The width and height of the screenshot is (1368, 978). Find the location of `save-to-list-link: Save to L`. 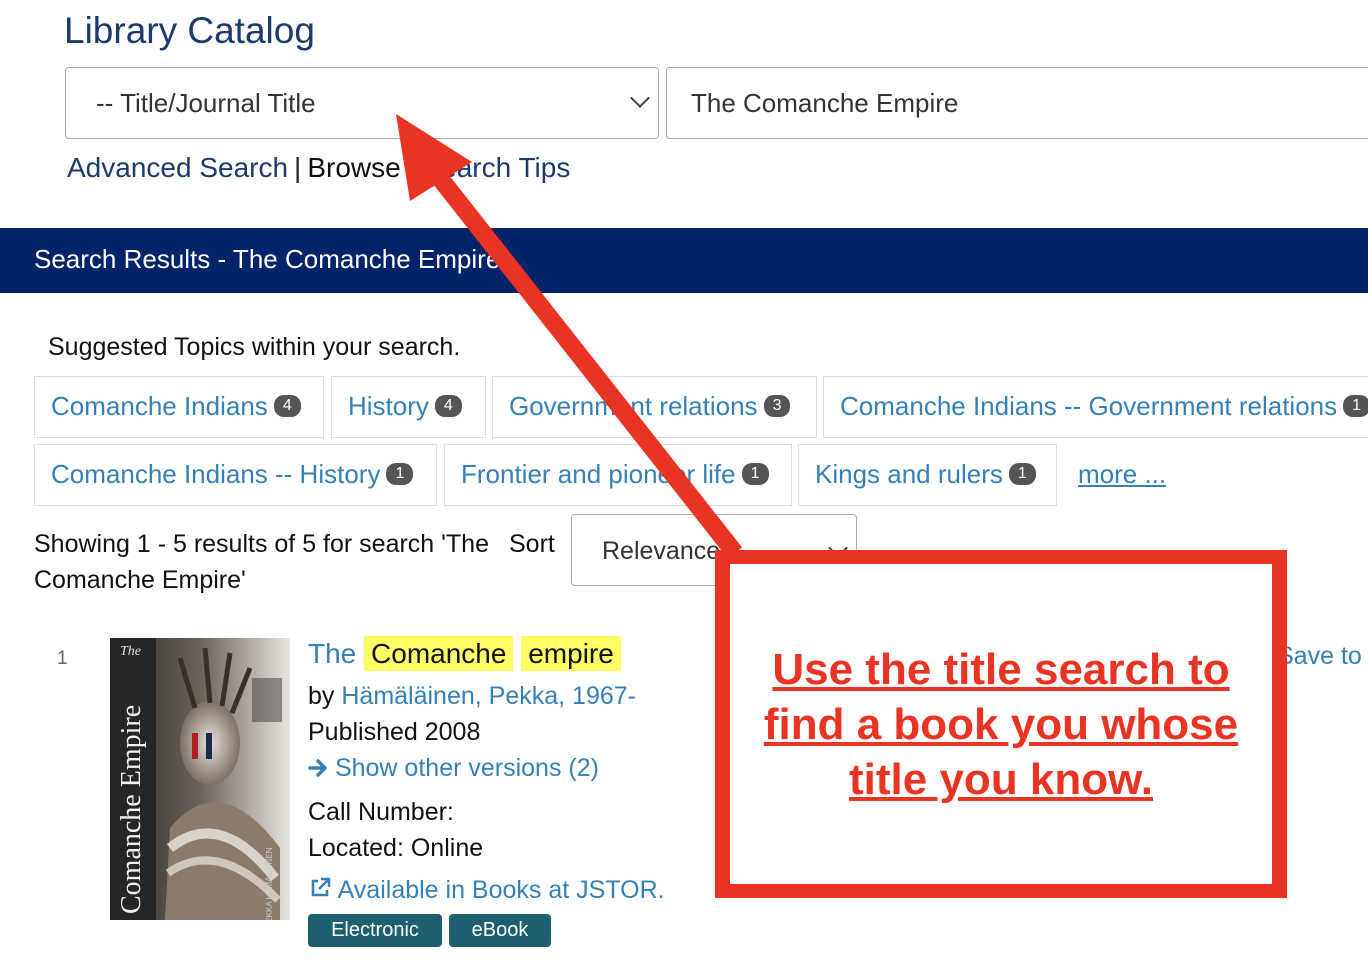

save-to-list-link: Save to L is located at coordinates (1322, 656).